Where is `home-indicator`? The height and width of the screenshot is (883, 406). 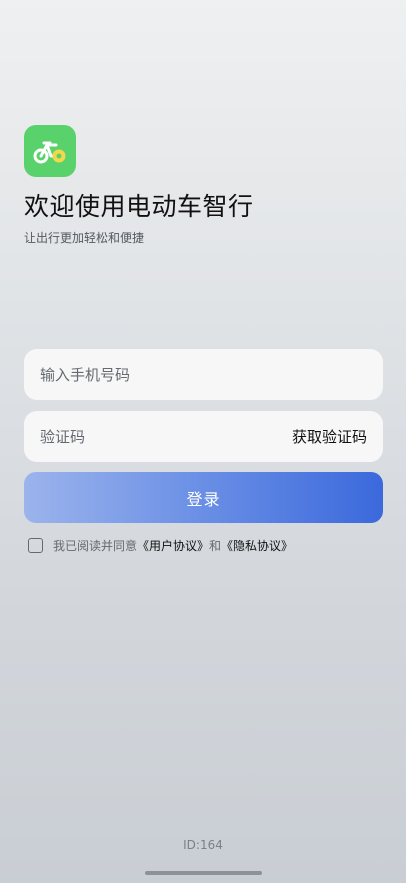 home-indicator is located at coordinates (203, 873).